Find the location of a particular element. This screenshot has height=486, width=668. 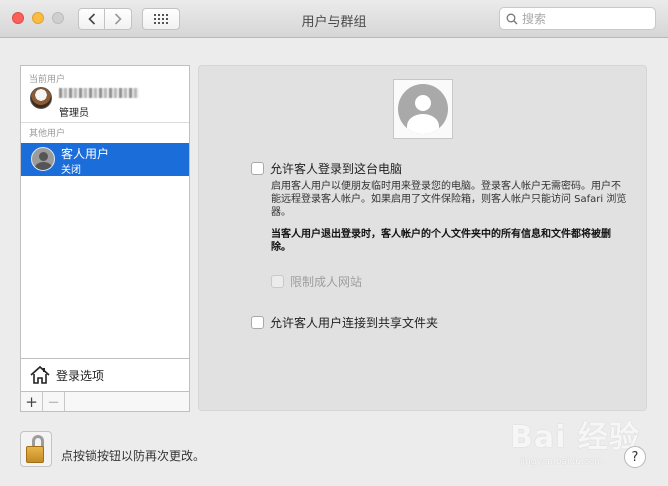

search-field is located at coordinates (577, 18).